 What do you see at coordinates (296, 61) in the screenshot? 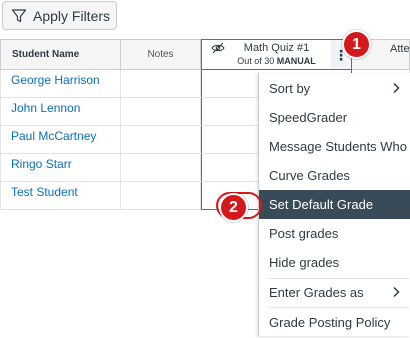
I see `quiz-manual-flag: MANUAL` at bounding box center [296, 61].